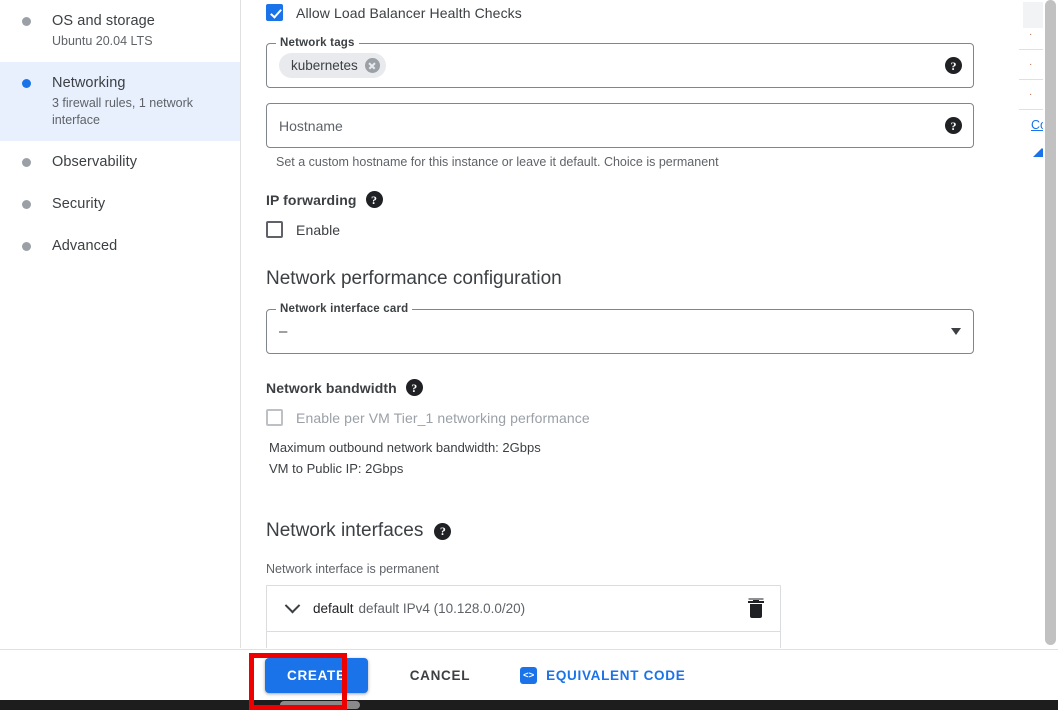  I want to click on add-network-interface-label: ADD A NETWORK INTERFACE, so click(389, 647).